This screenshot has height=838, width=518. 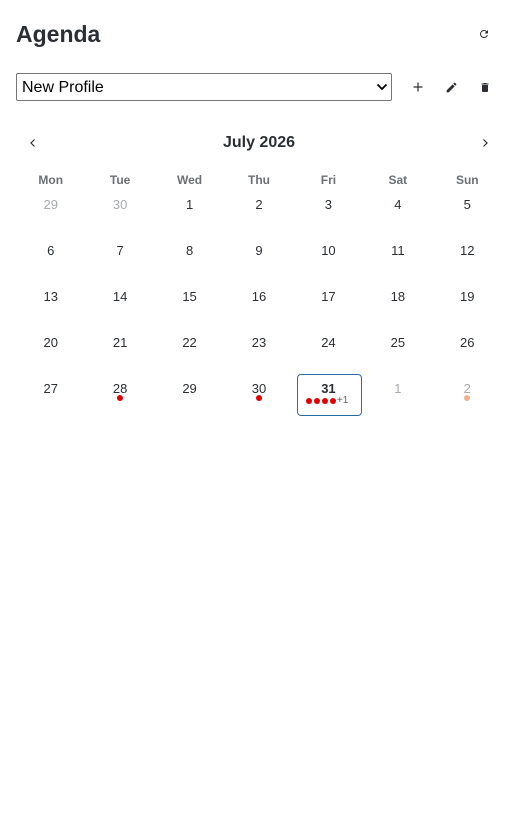 I want to click on page-title: Agenda, so click(x=58, y=34).